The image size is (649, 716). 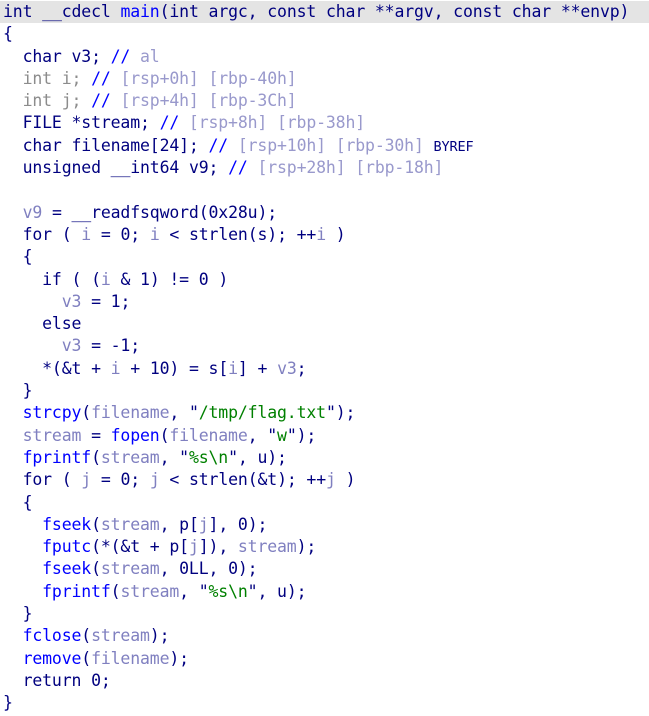 I want to click on code-line, so click(x=324, y=190).